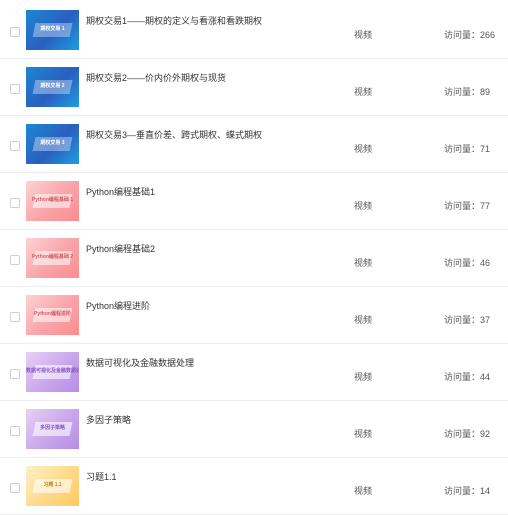 This screenshot has height=515, width=508. Describe the element at coordinates (467, 206) in the screenshot. I see `view-count: 访问量：77` at that location.